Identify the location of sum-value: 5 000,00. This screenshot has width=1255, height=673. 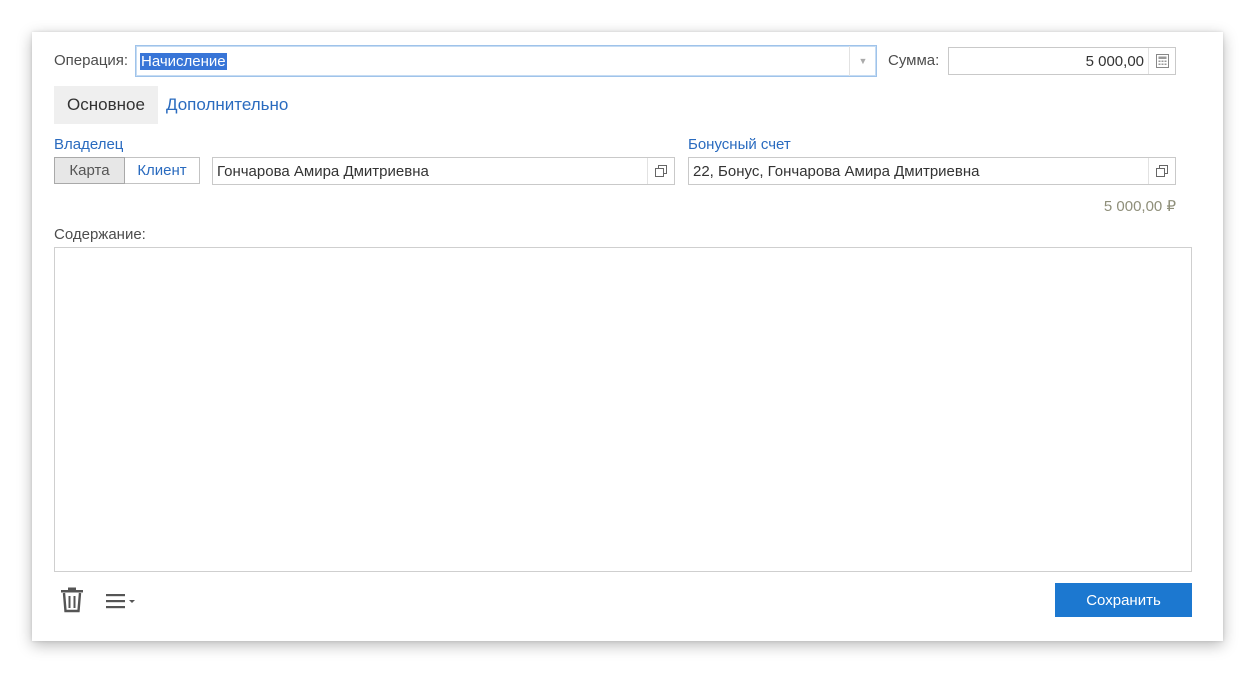
(1114, 61).